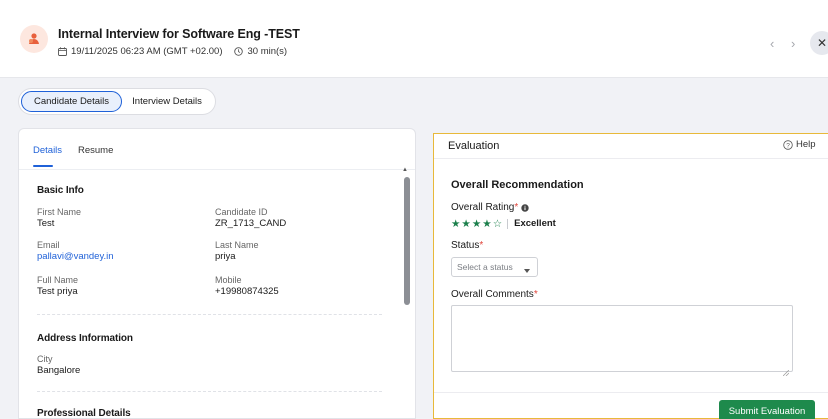 Image resolution: width=828 pixels, height=419 pixels. What do you see at coordinates (57, 291) in the screenshot?
I see `full-name-value: Test priya` at bounding box center [57, 291].